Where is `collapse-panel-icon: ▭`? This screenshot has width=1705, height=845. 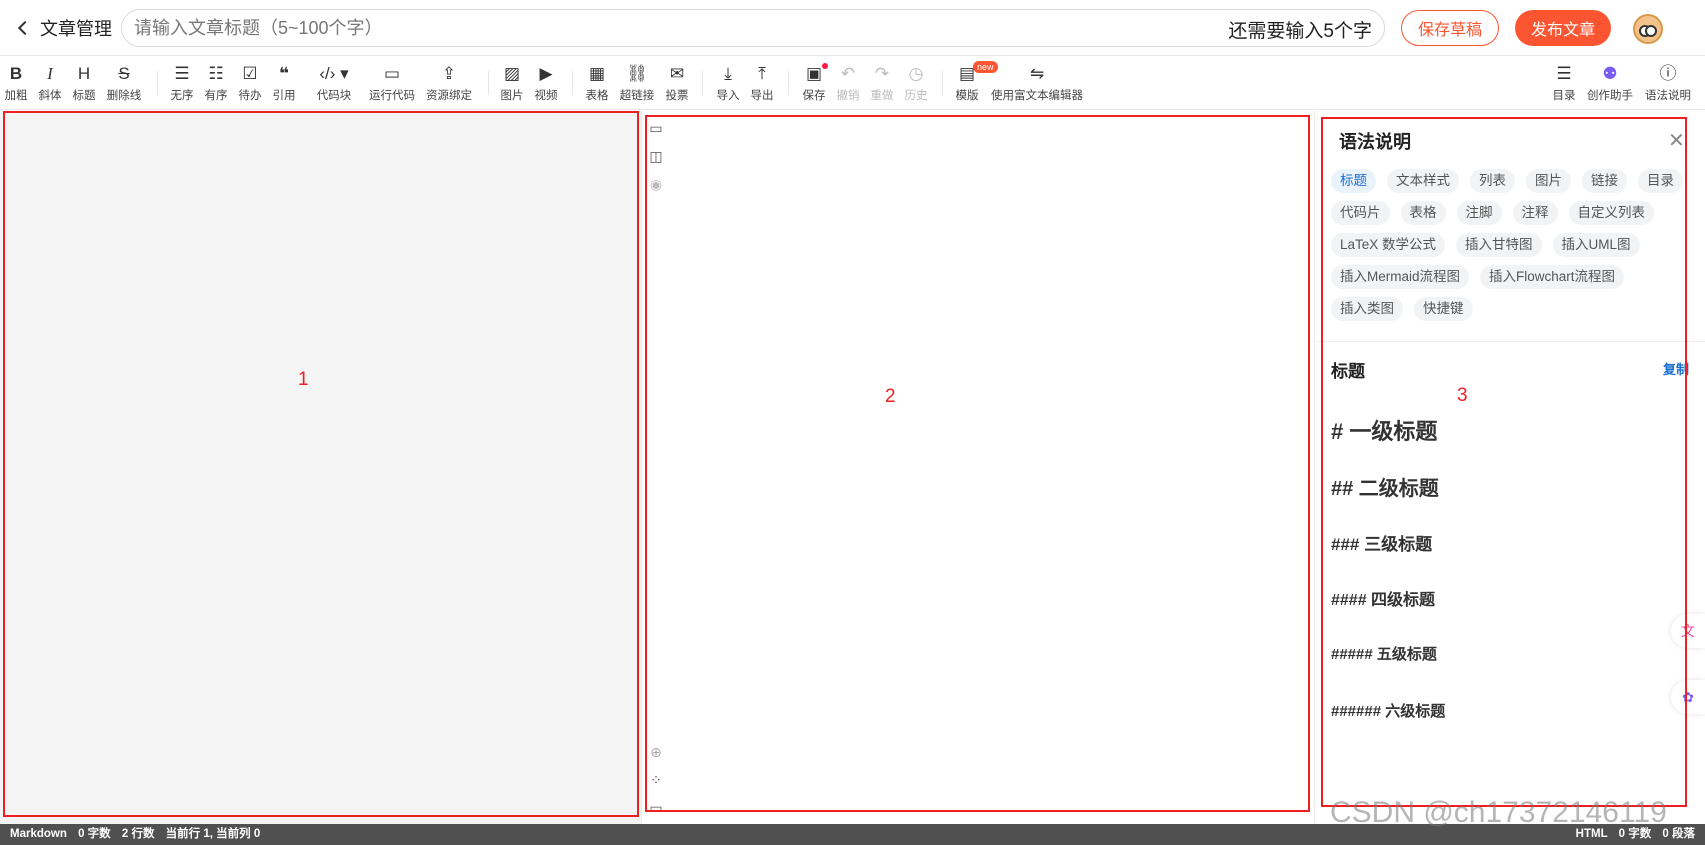
collapse-panel-icon: ▭ is located at coordinates (655, 812).